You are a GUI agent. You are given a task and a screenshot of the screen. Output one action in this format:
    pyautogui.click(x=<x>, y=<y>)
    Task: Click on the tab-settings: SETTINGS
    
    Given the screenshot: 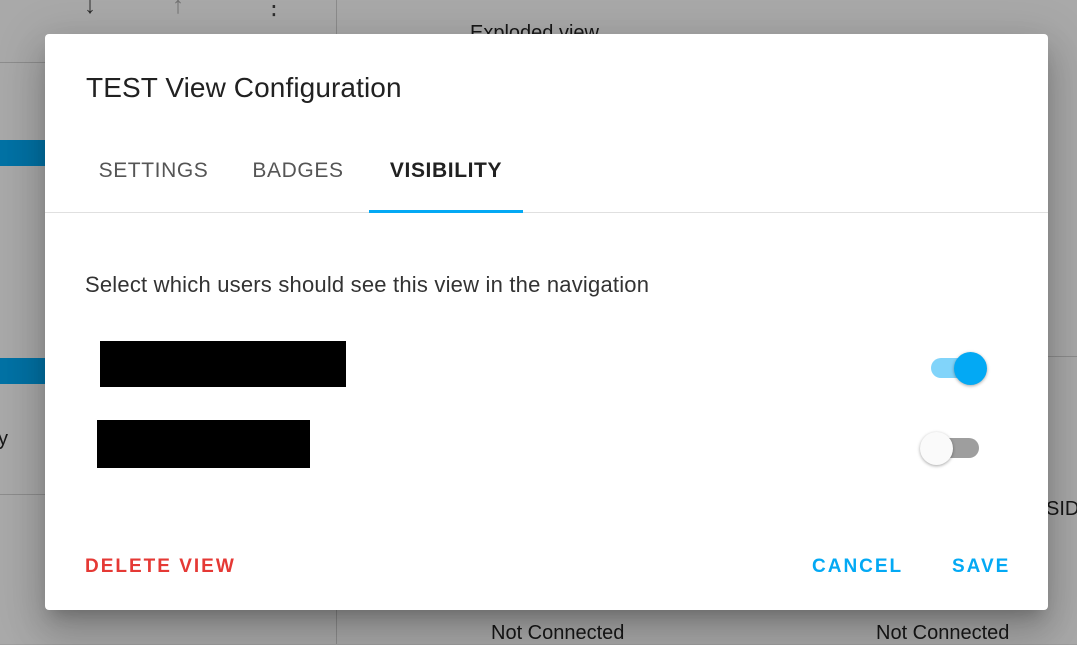 What is the action you would take?
    pyautogui.click(x=153, y=179)
    